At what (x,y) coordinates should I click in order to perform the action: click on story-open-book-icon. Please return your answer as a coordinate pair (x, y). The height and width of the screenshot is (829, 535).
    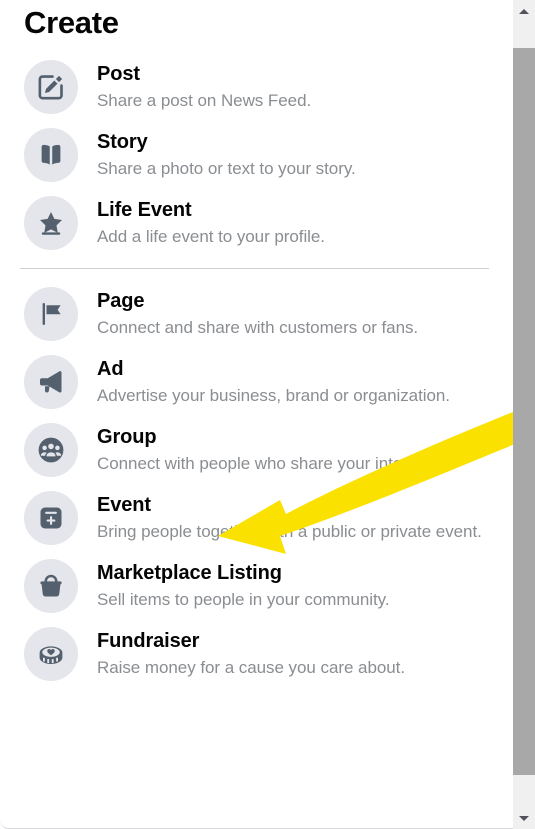
    Looking at the image, I should click on (51, 155).